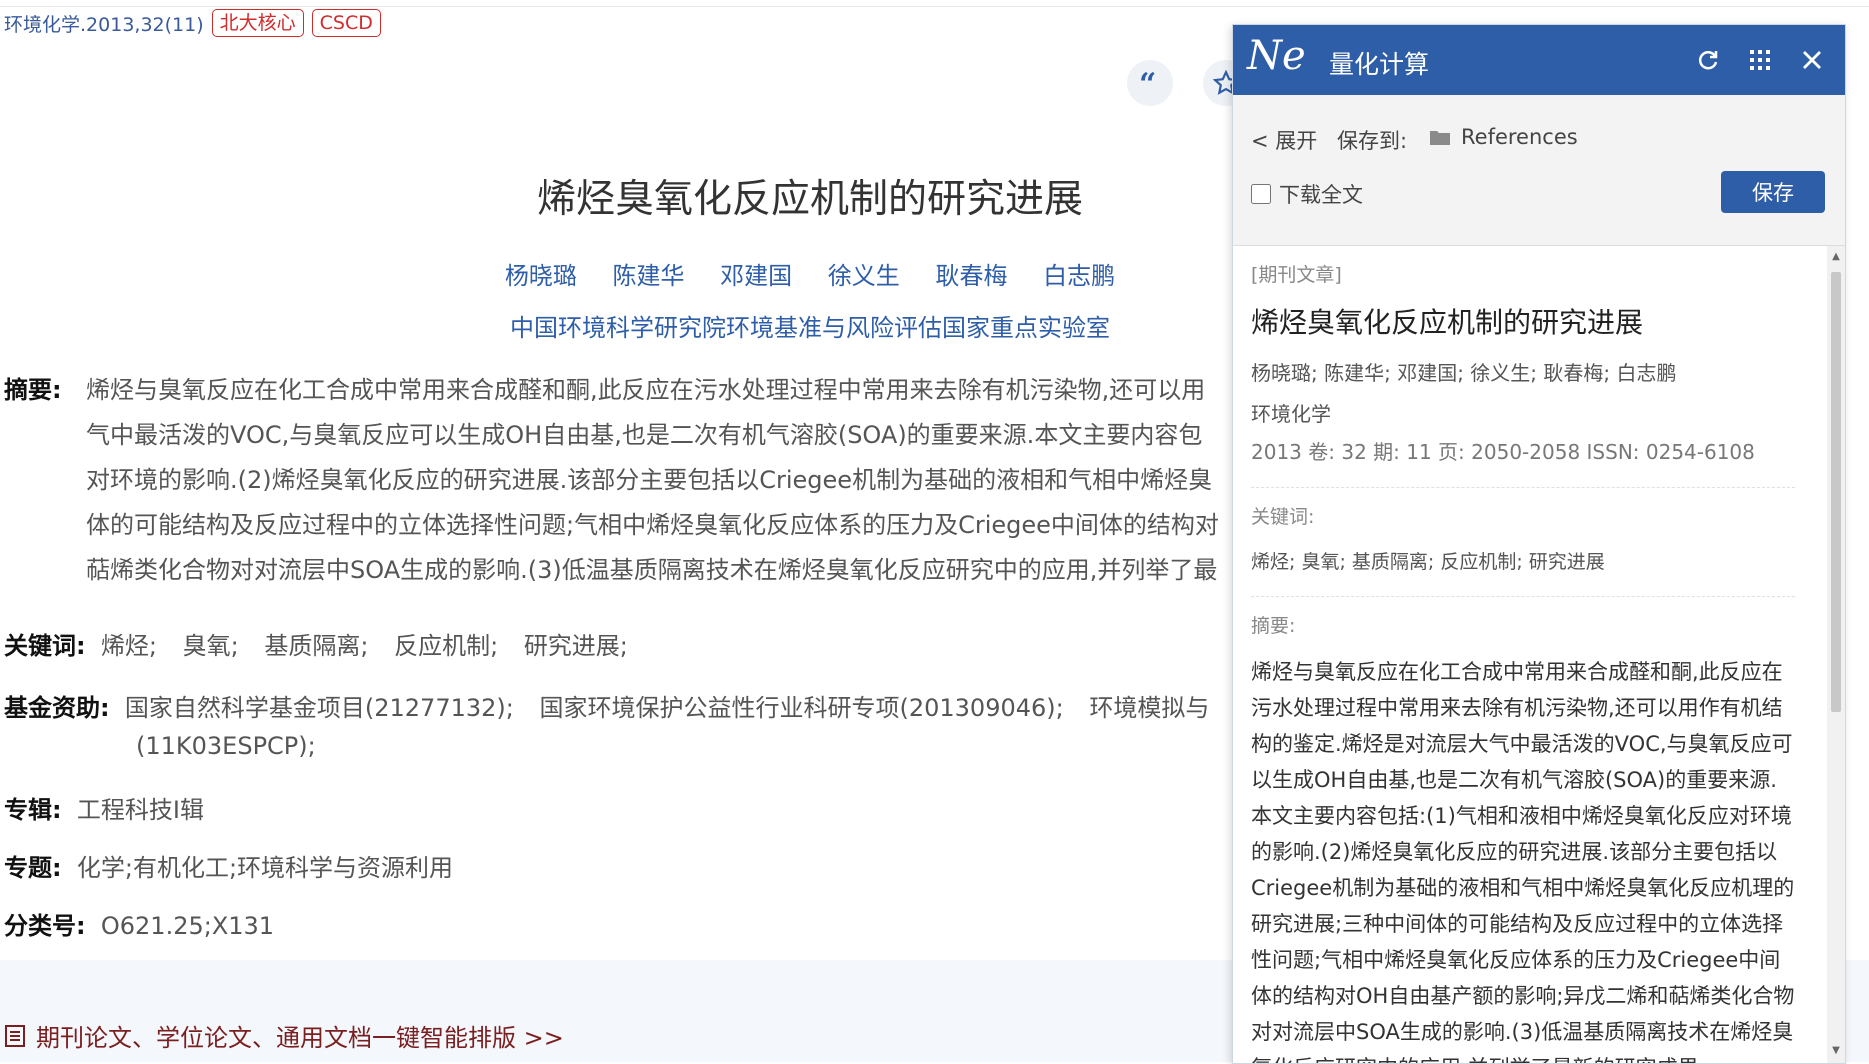 This screenshot has height=1064, width=1869. What do you see at coordinates (346, 23) in the screenshot?
I see `tag-cscd: CSCD` at bounding box center [346, 23].